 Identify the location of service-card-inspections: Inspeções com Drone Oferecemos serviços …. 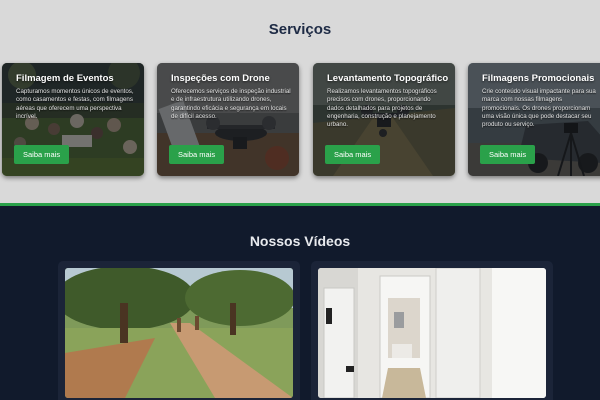
(228, 119).